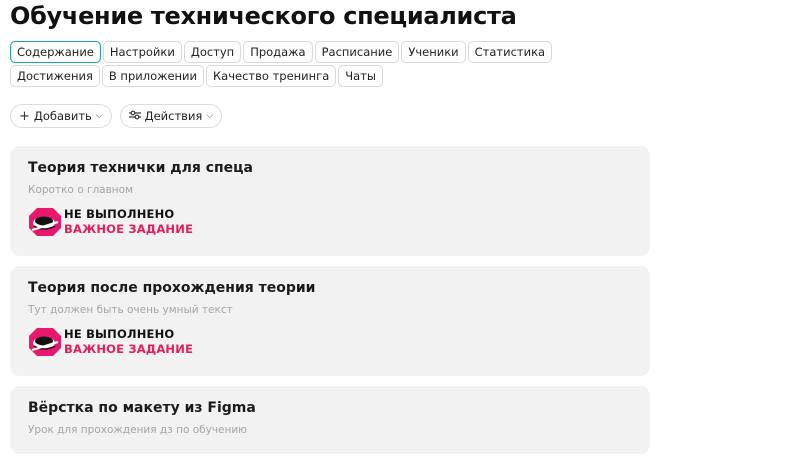  I want to click on add-button: + Добавить ⌵, so click(61, 116).